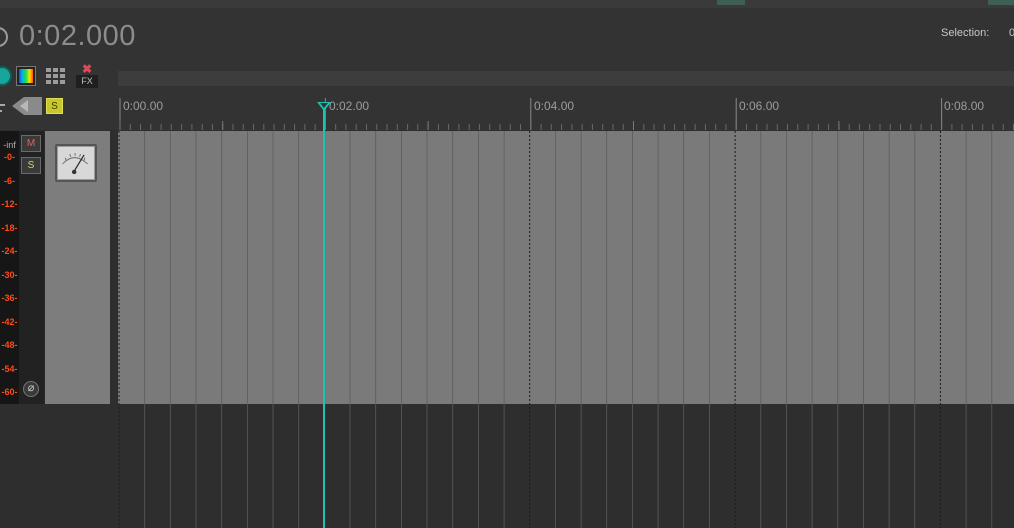  I want to click on playhead-marker-inner, so click(324, 105).